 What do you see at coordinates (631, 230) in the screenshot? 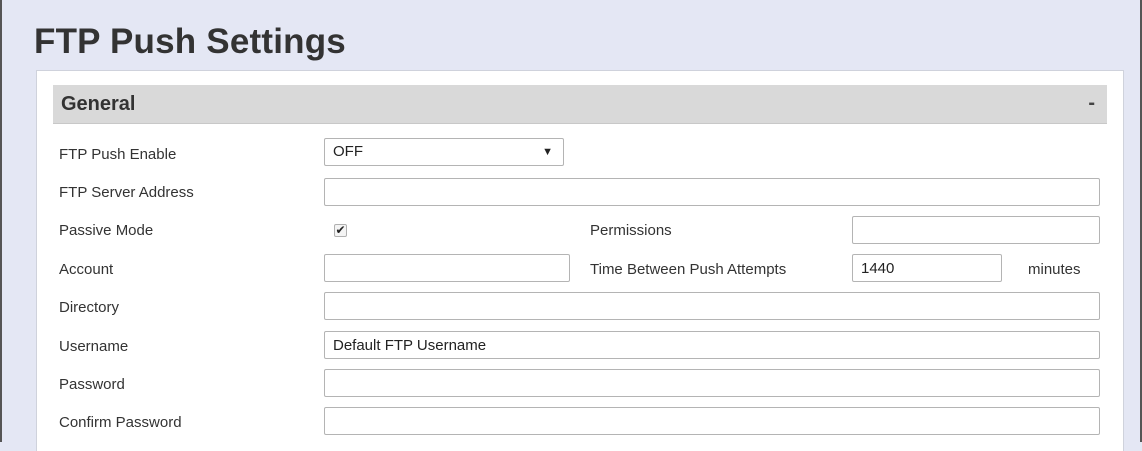
I see `permissions-label: Permissions` at bounding box center [631, 230].